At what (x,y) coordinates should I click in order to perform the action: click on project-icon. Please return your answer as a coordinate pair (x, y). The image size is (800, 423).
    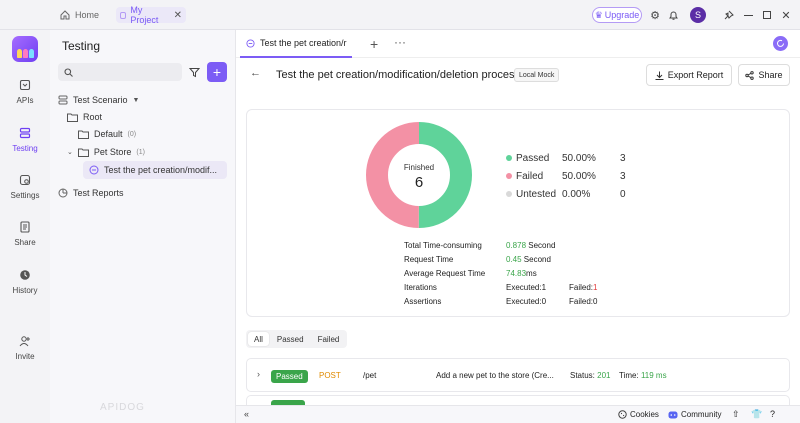
    Looking at the image, I should click on (123, 15).